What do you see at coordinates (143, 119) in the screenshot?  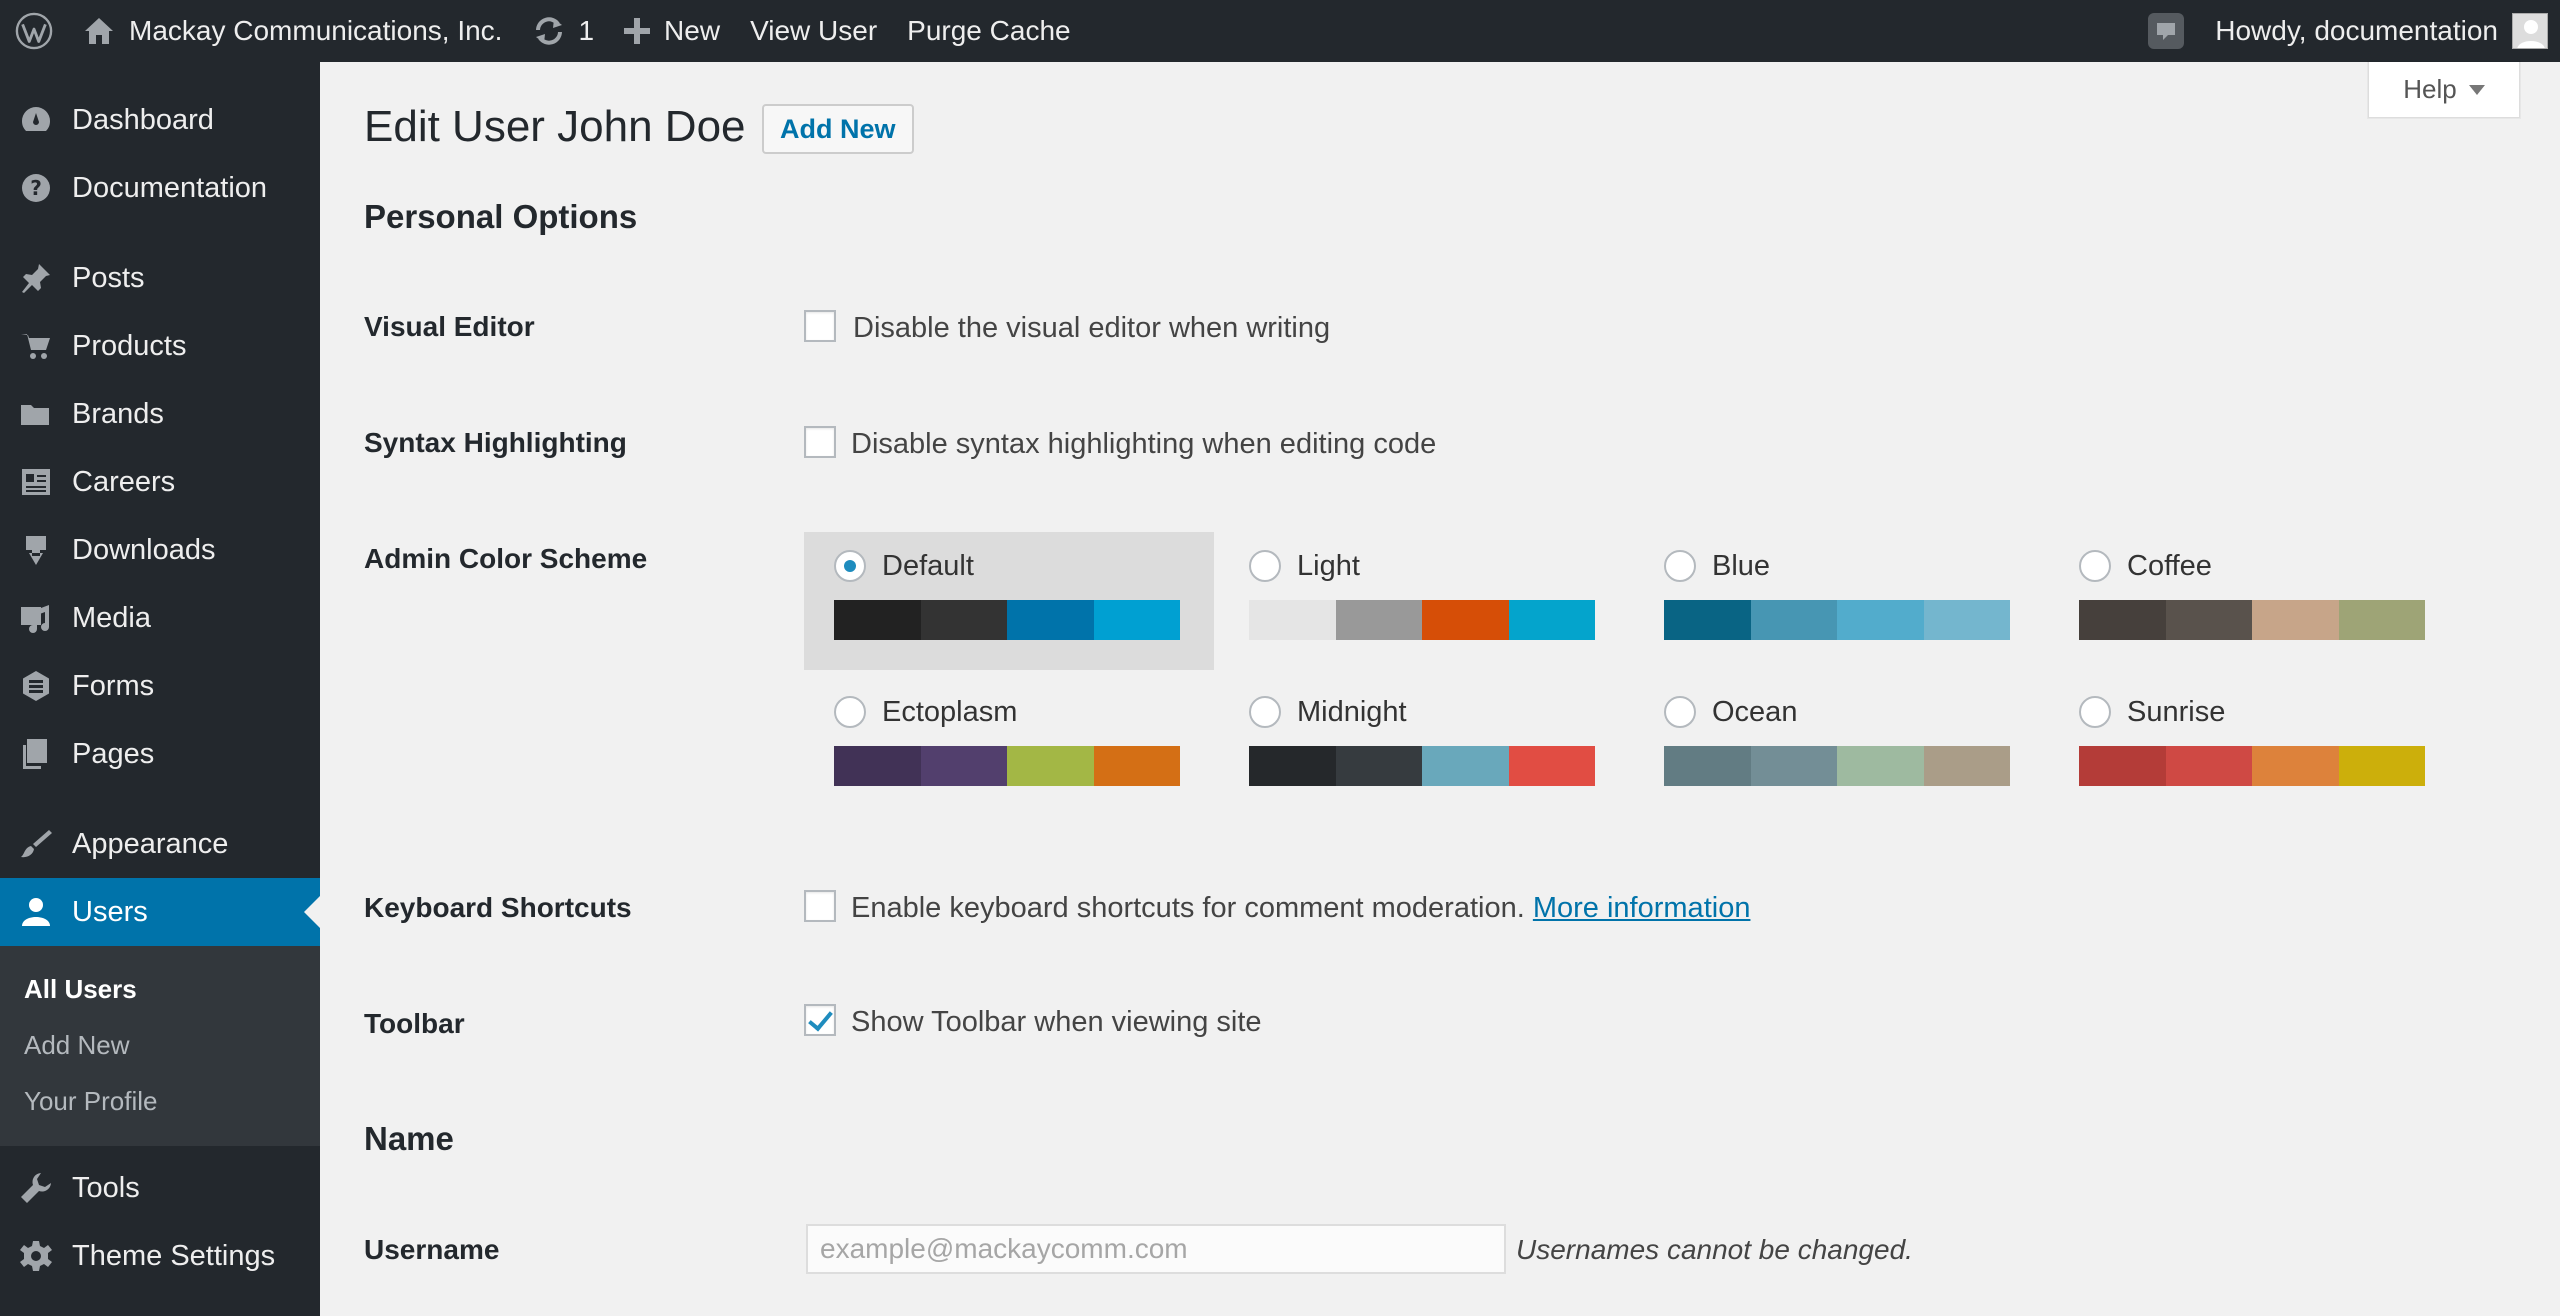 I see `sidebar-item-label: Dashboard` at bounding box center [143, 119].